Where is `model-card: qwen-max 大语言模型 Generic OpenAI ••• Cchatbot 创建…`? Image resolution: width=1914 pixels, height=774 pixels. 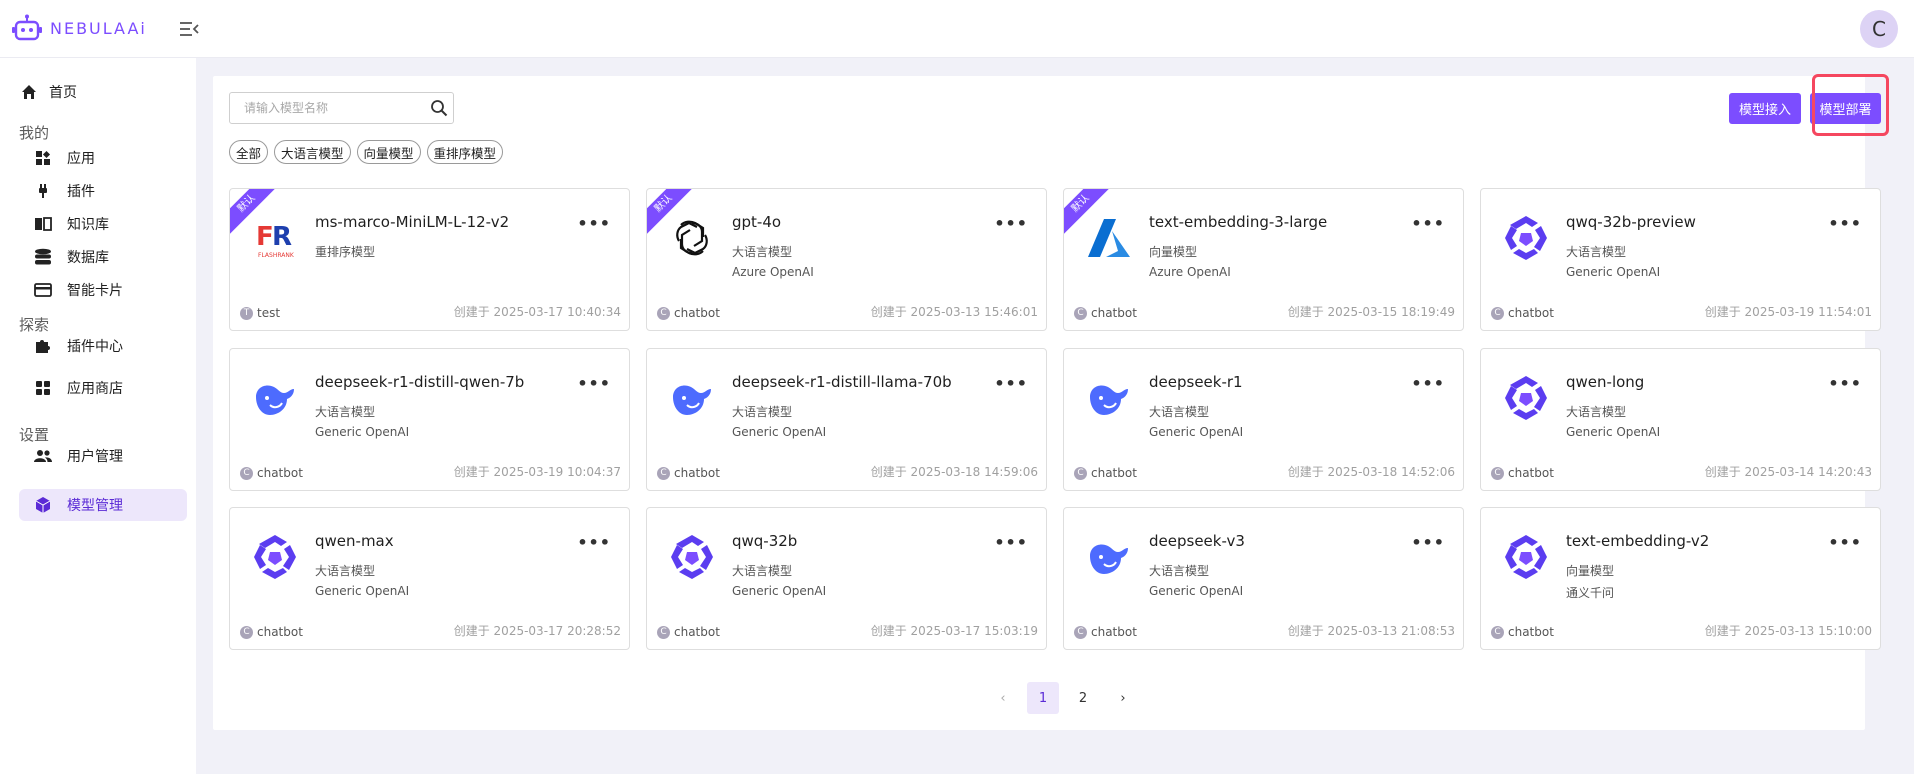
model-card: qwen-max 大语言模型 Generic OpenAI ••• Cchatbot 创建… is located at coordinates (429, 578).